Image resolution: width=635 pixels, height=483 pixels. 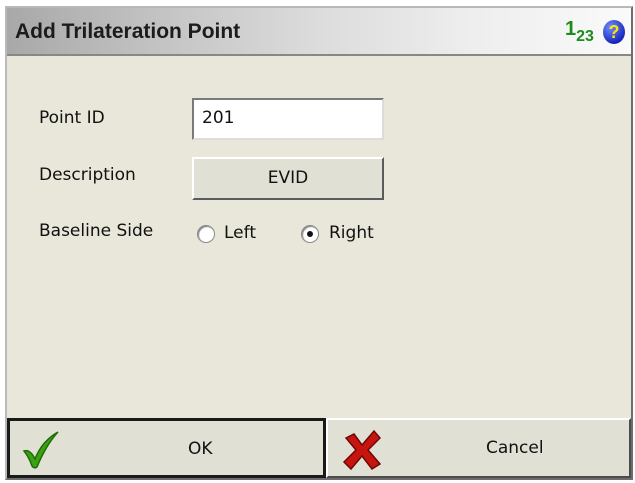 I want to click on cancel-button-label: Cancel, so click(x=515, y=448).